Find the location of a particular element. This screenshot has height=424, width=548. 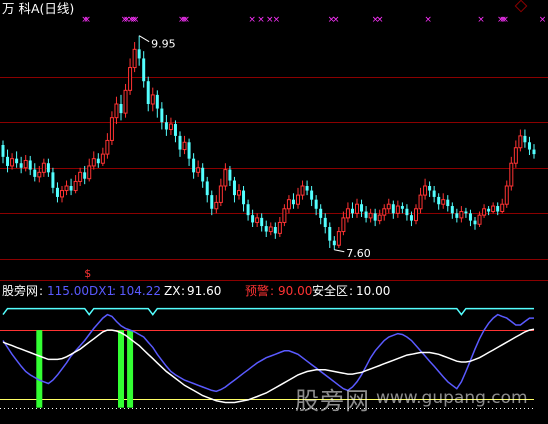

legend-value-4: 10.00 is located at coordinates (373, 291).